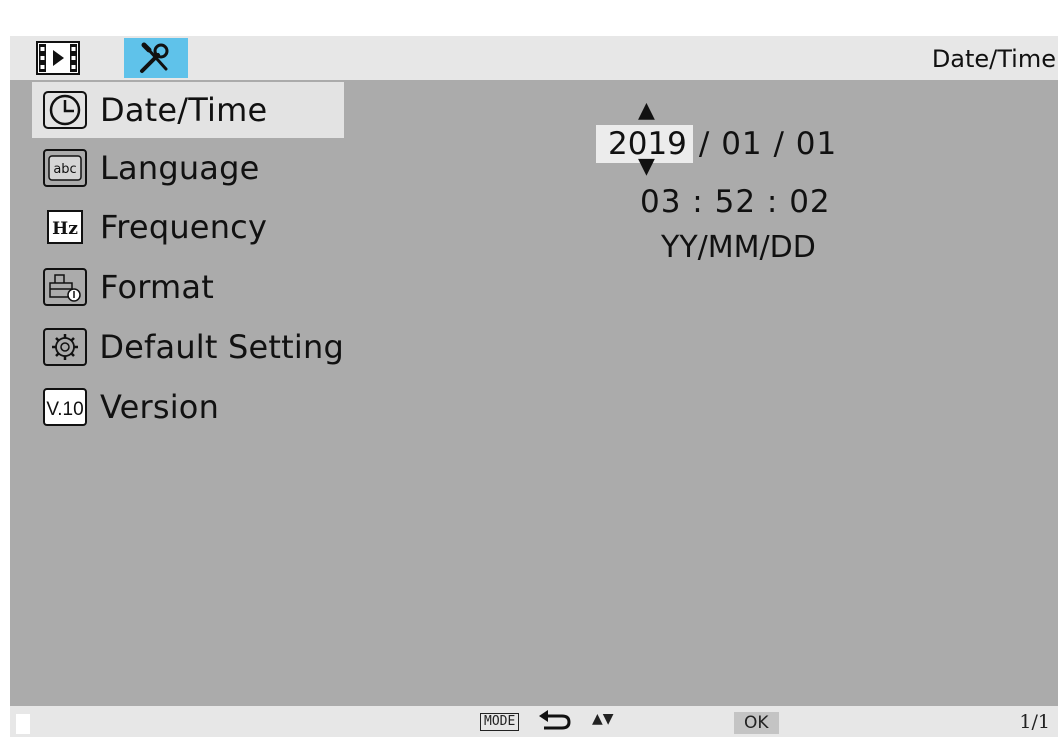  I want to click on page-title: Date/Time, so click(993, 59).